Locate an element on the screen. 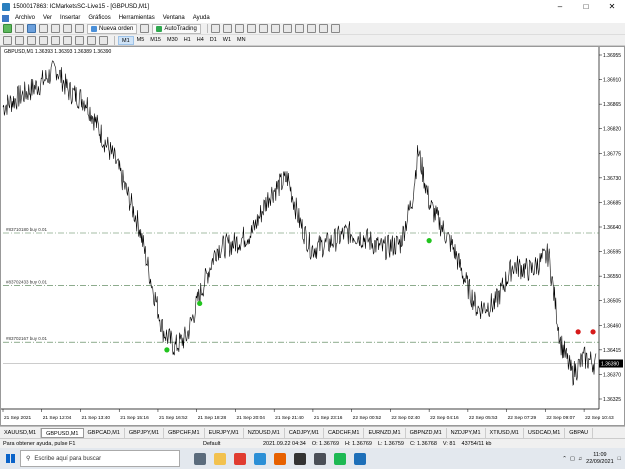  chart-shift-icon is located at coordinates (287, 28).